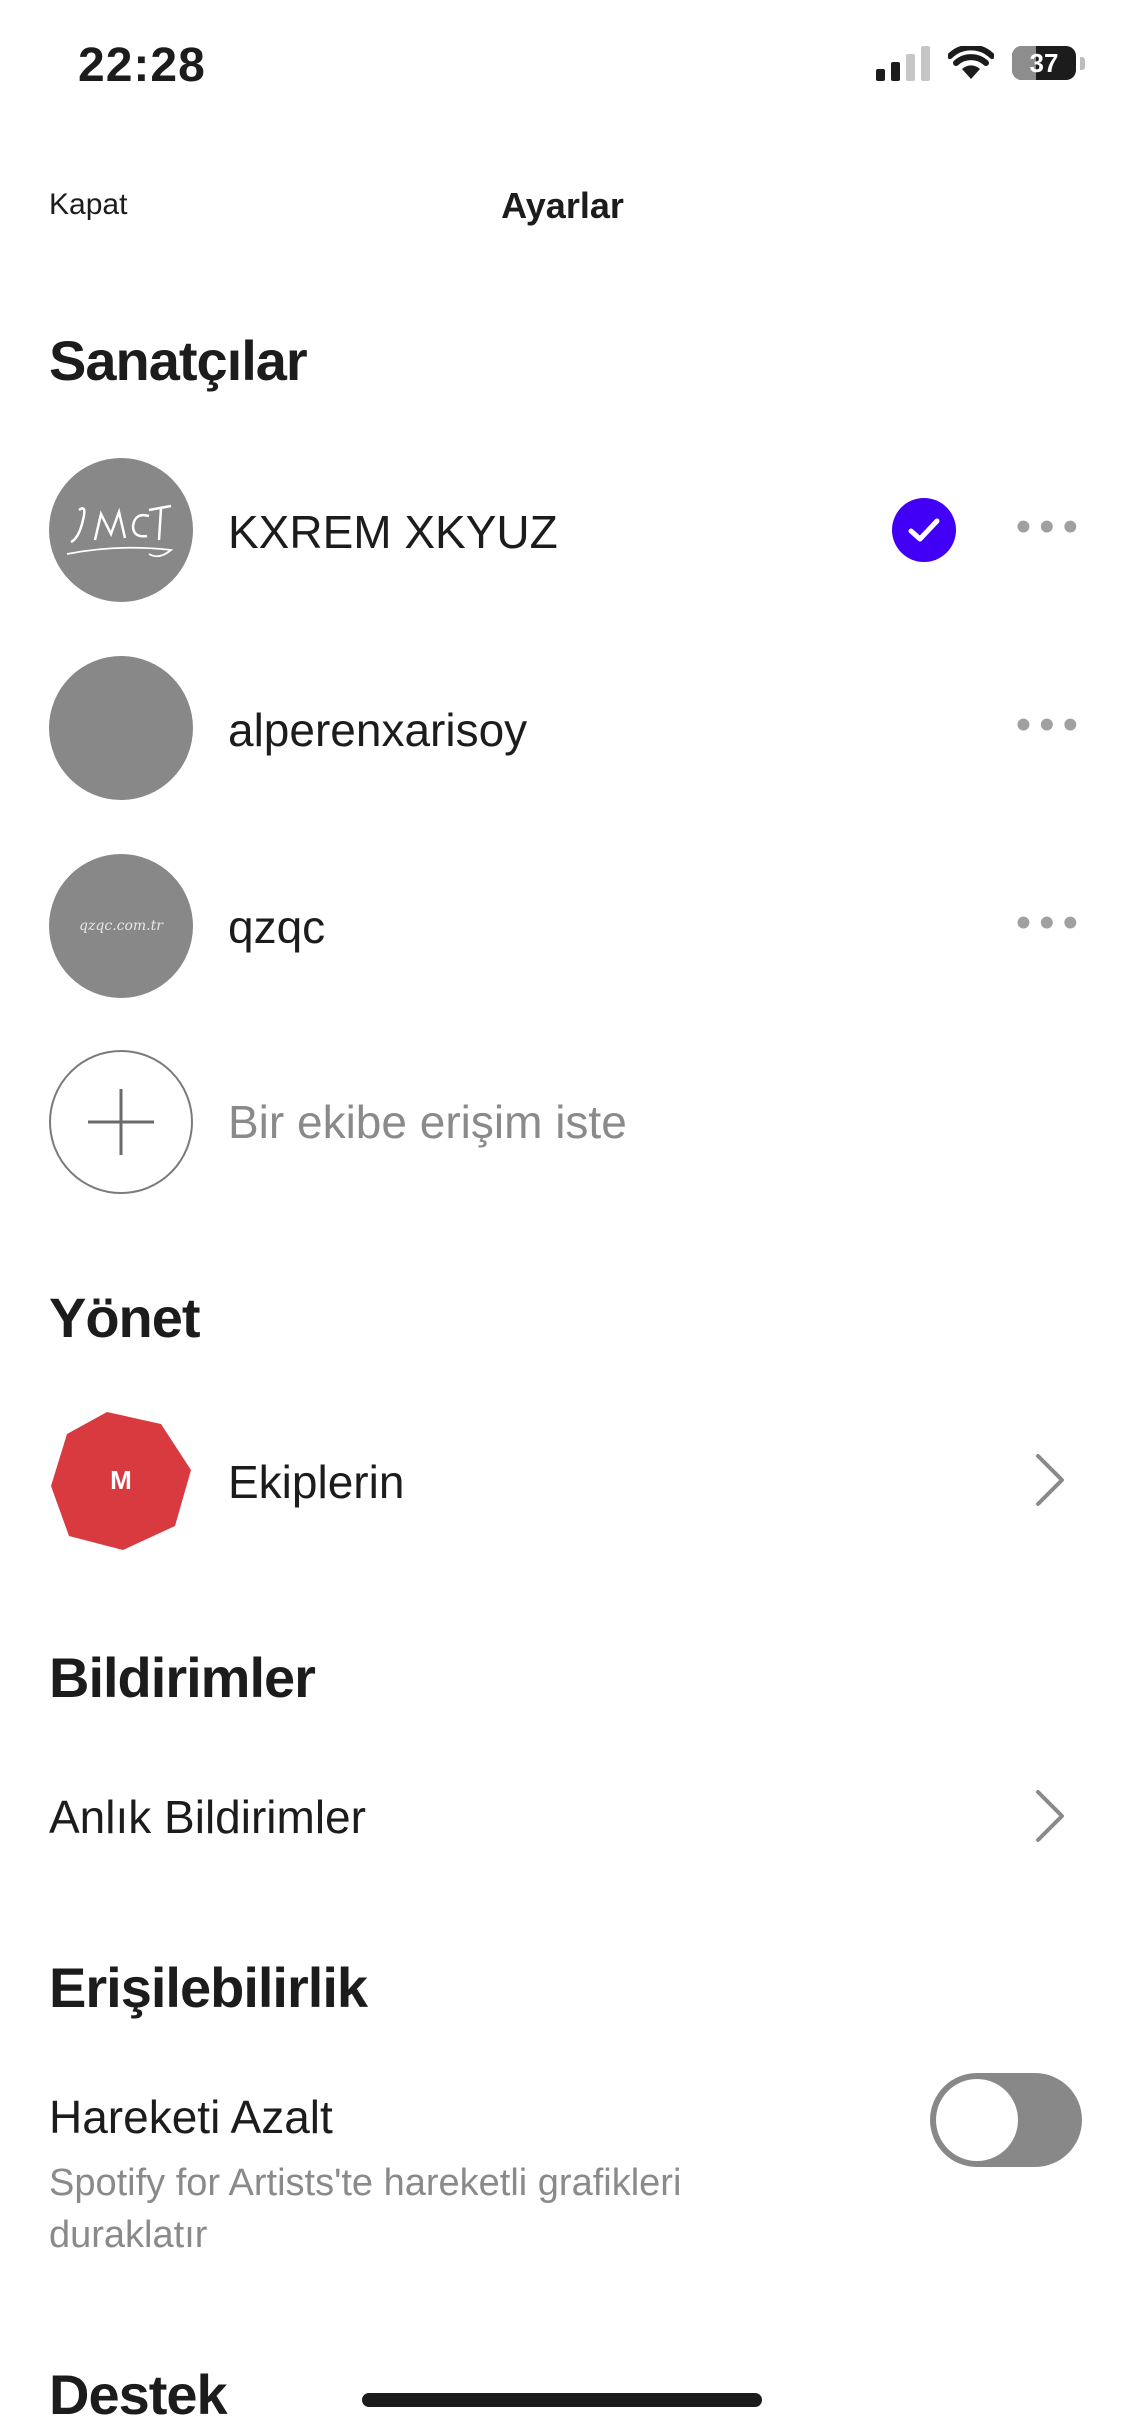 The image size is (1125, 2436). I want to click on battery-cap, so click(1082, 63).